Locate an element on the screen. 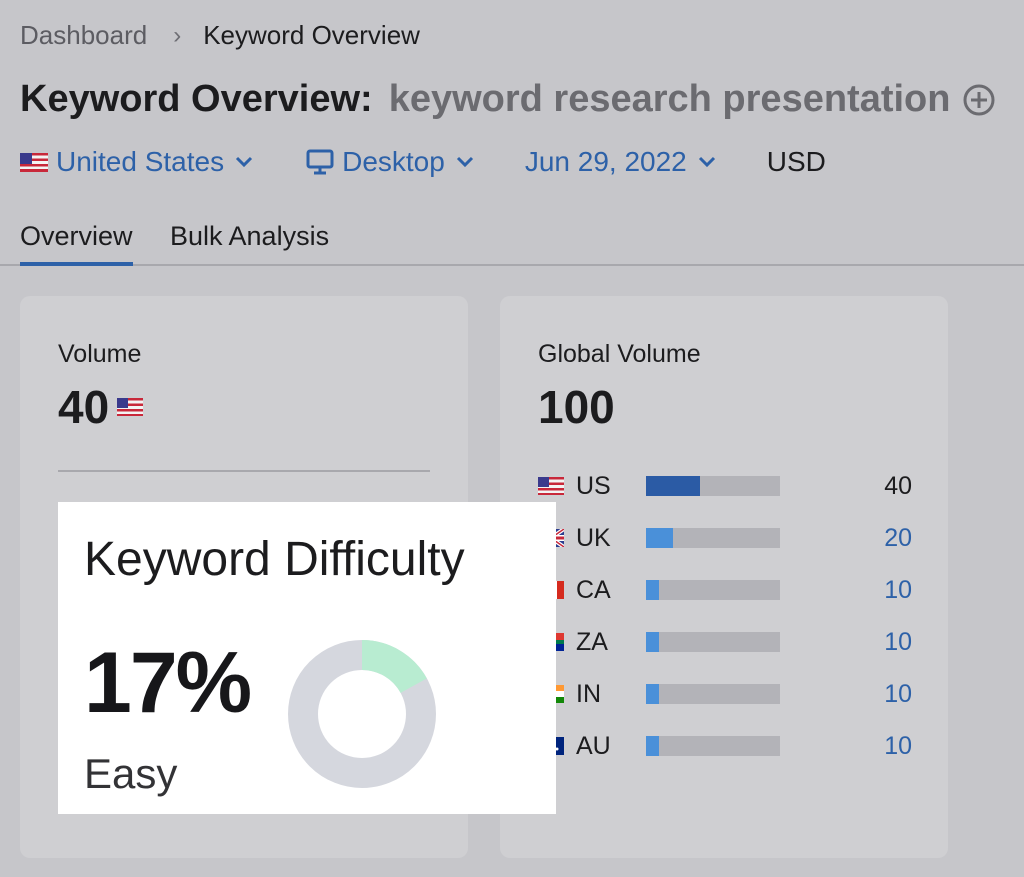 Image resolution: width=1024 pixels, height=877 pixels. volume-value-wrap: 40 is located at coordinates (101, 407).